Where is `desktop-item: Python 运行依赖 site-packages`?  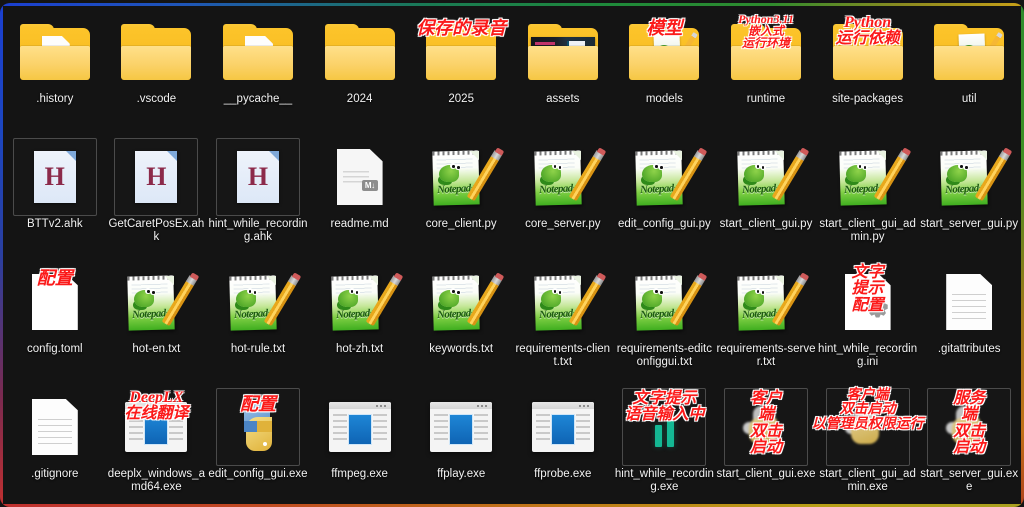
desktop-item: Python 运行依赖 site-packages is located at coordinates (868, 69).